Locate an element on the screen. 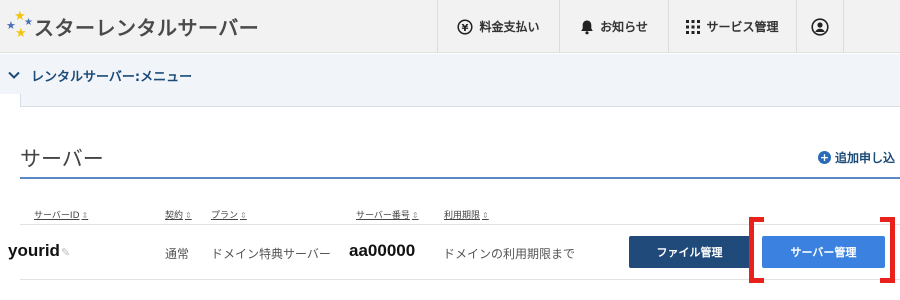 The width and height of the screenshot is (900, 300). chevron-down-icon is located at coordinates (14, 75).